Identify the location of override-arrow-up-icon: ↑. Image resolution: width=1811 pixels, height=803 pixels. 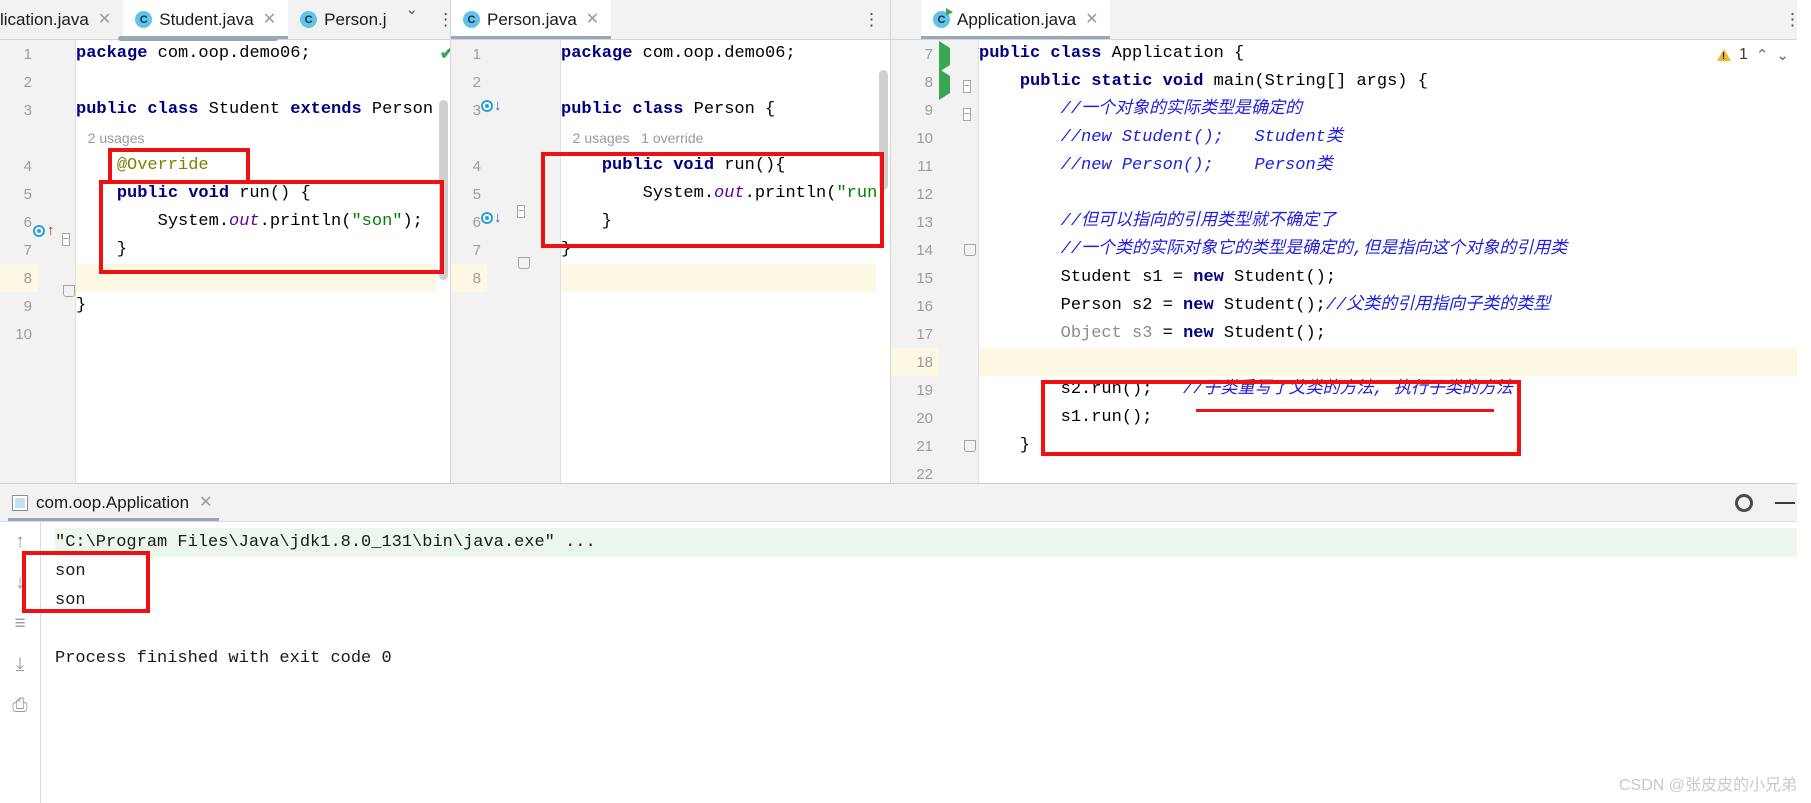
(51, 230).